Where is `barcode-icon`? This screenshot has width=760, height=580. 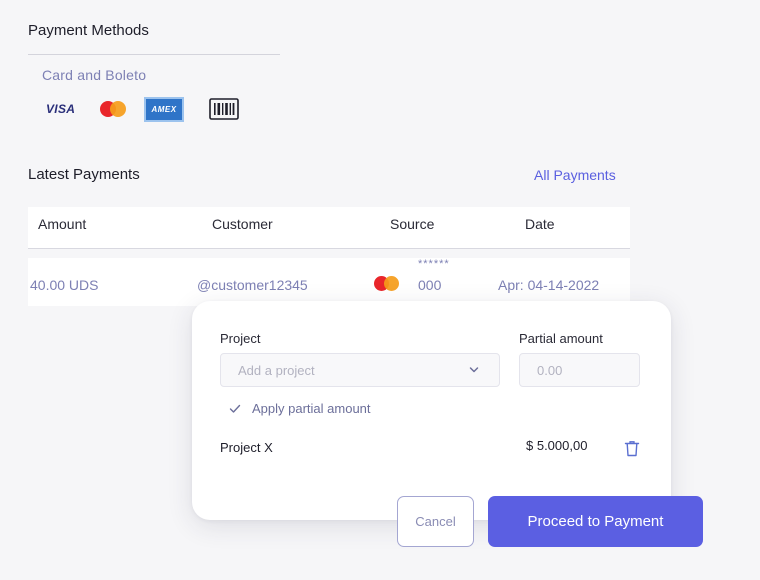
barcode-icon is located at coordinates (224, 109).